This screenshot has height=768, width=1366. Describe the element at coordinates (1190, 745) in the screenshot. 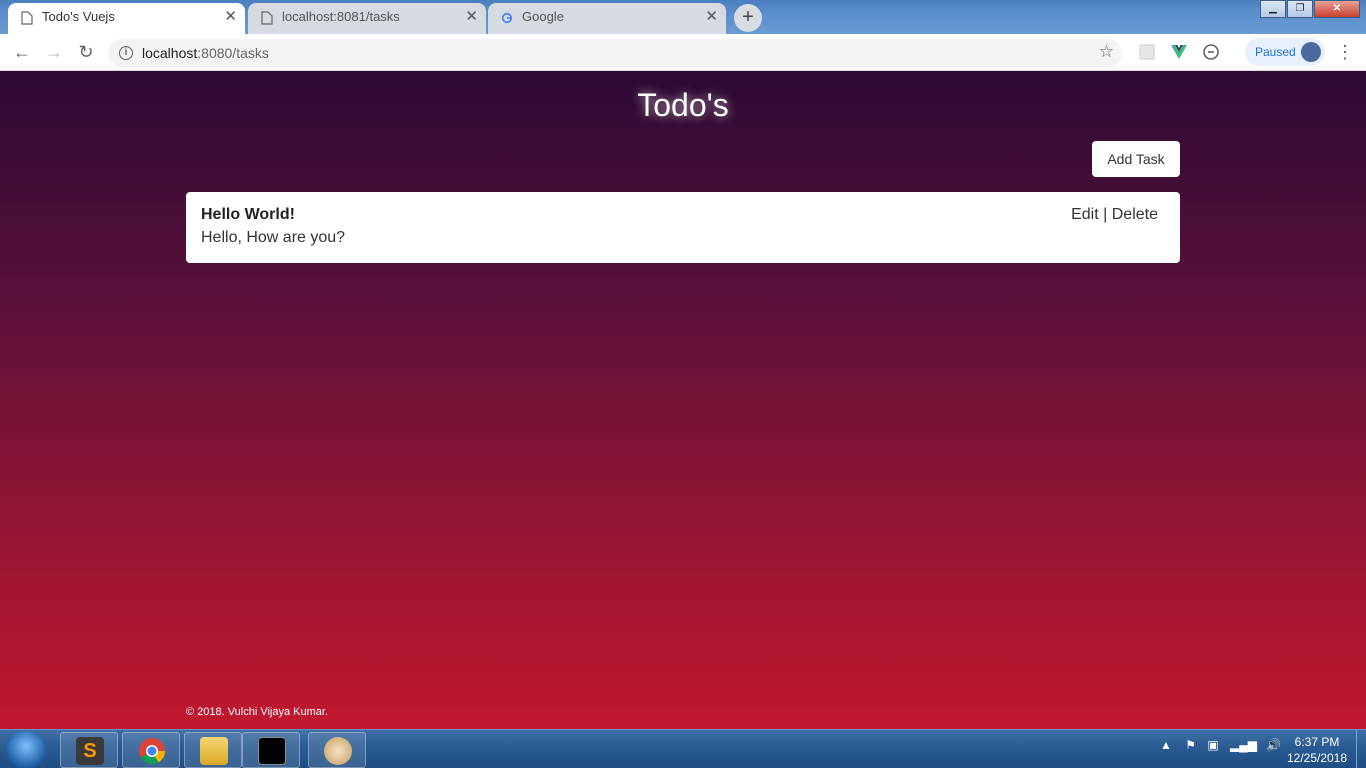

I see `action-center-flag-icon: ⚑` at that location.